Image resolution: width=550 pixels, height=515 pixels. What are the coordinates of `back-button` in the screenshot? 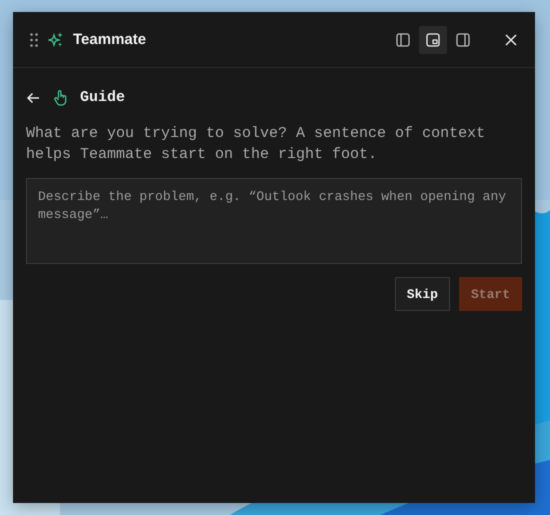 It's located at (33, 98).